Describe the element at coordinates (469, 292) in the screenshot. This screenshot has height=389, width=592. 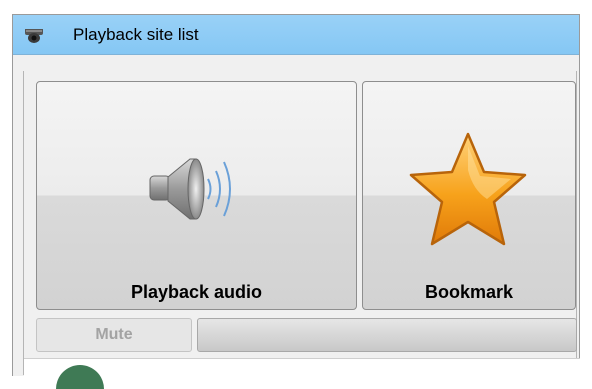
I see `bookmark-label: Bookmark` at that location.